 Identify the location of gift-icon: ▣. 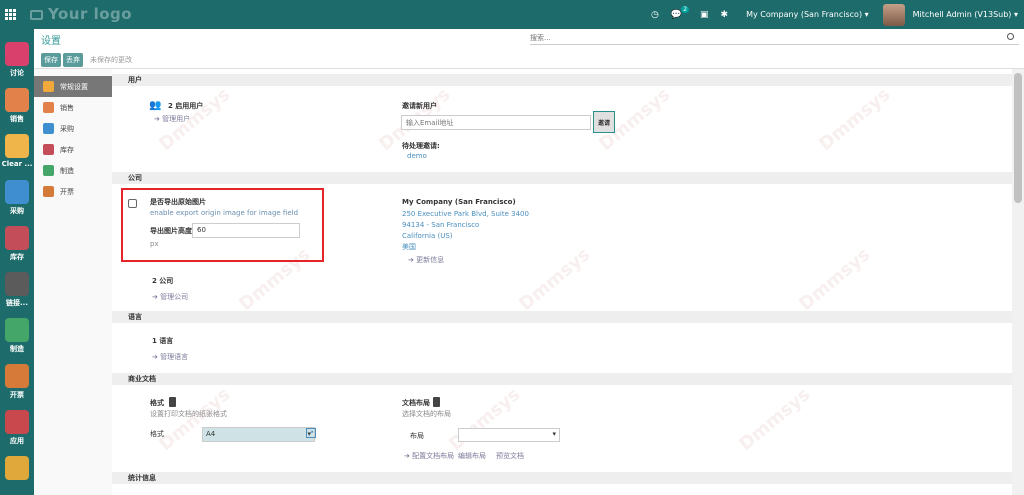
(704, 15).